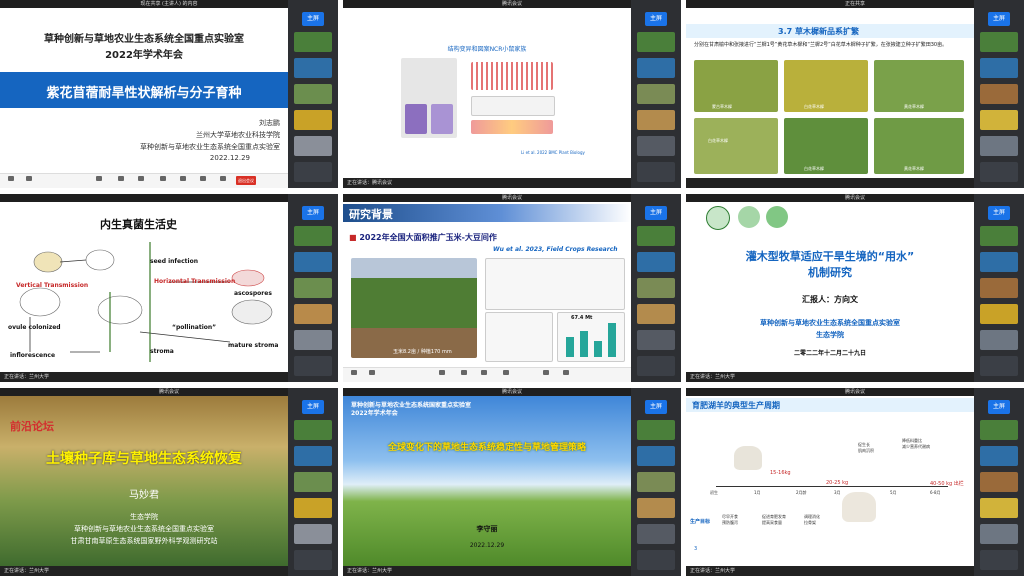  Describe the element at coordinates (830, 323) in the screenshot. I see `lab-name: 草种创新与草地农业生态系统全国重点实验室` at that location.